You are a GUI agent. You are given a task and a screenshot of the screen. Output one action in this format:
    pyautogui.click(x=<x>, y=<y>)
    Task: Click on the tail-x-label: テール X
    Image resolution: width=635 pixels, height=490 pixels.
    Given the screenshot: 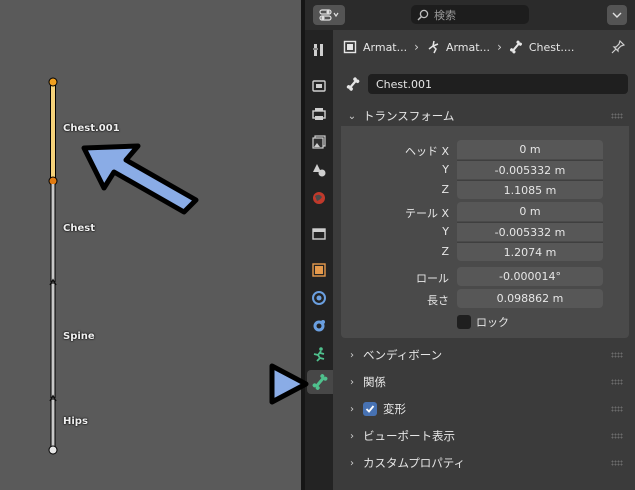 What is the action you would take?
    pyautogui.click(x=426, y=213)
    